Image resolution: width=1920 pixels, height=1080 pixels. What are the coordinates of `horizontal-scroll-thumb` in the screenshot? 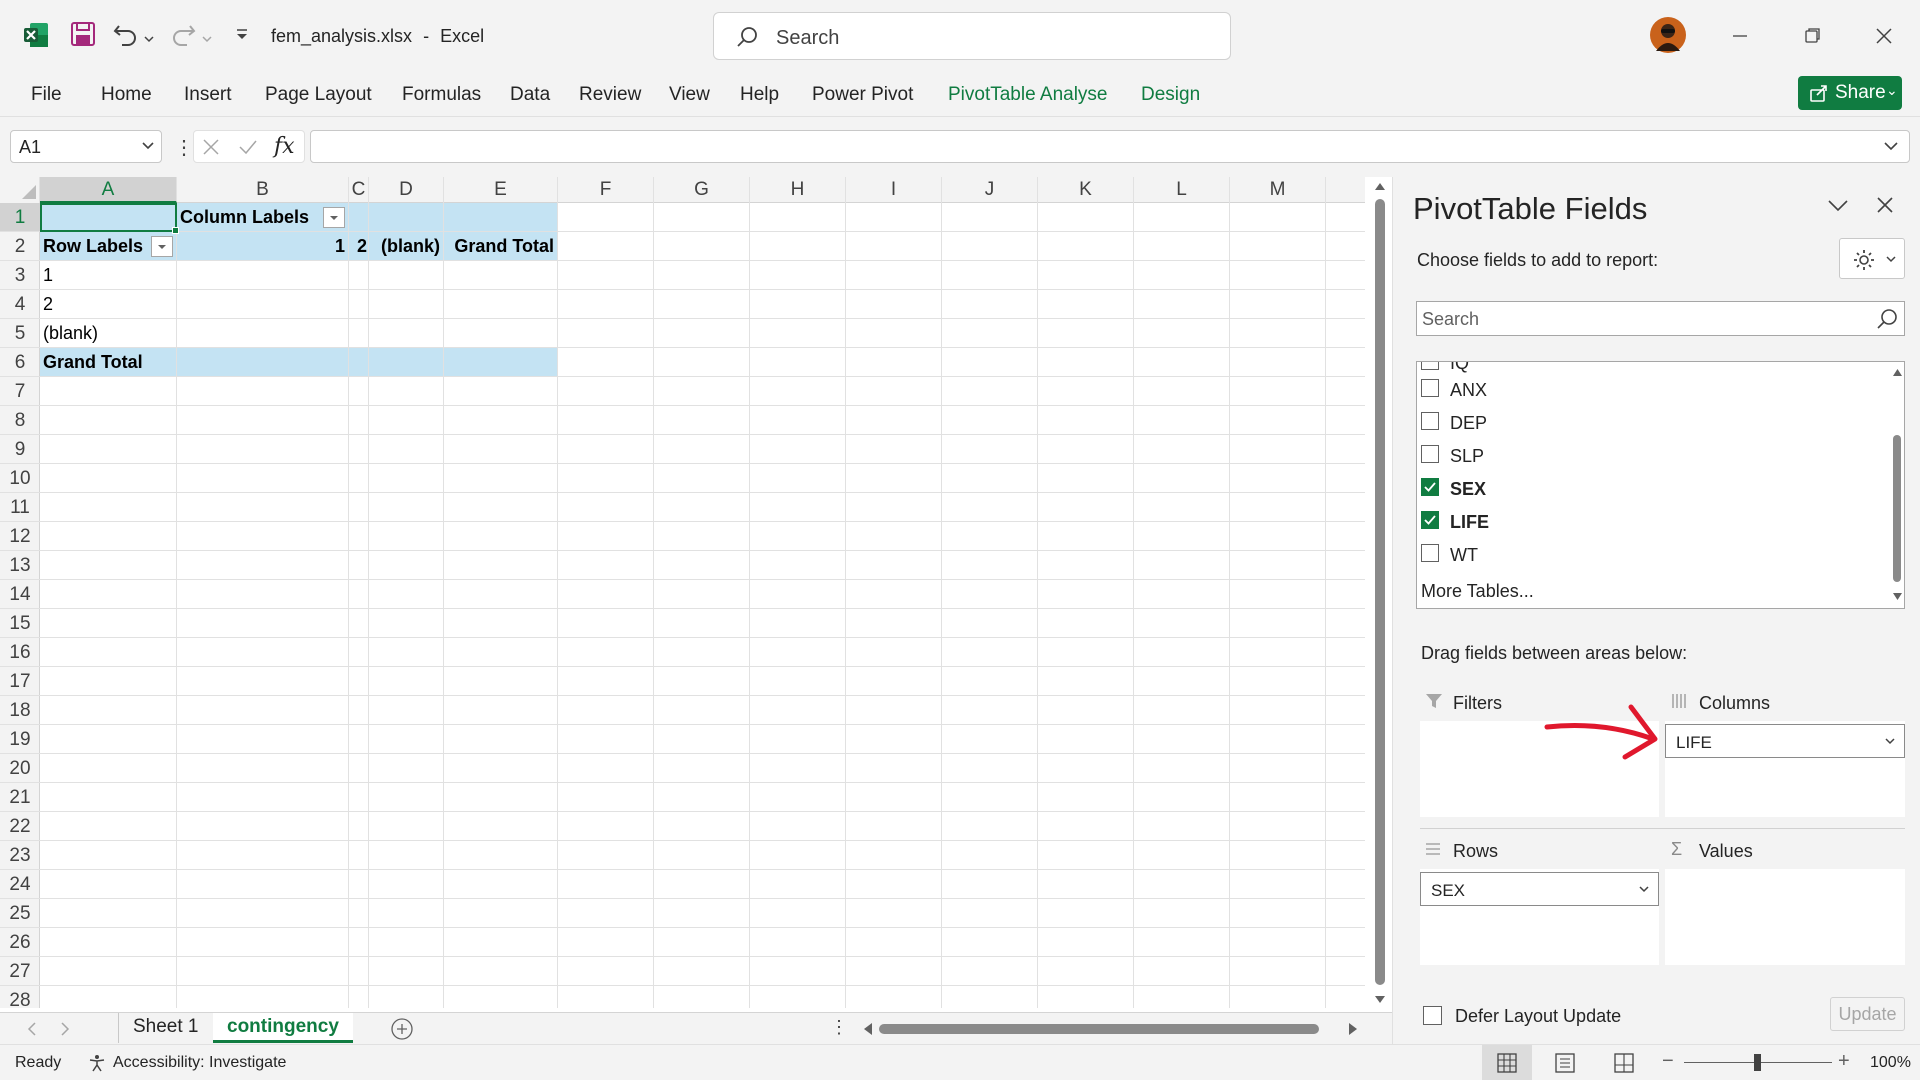 It's located at (1099, 1029).